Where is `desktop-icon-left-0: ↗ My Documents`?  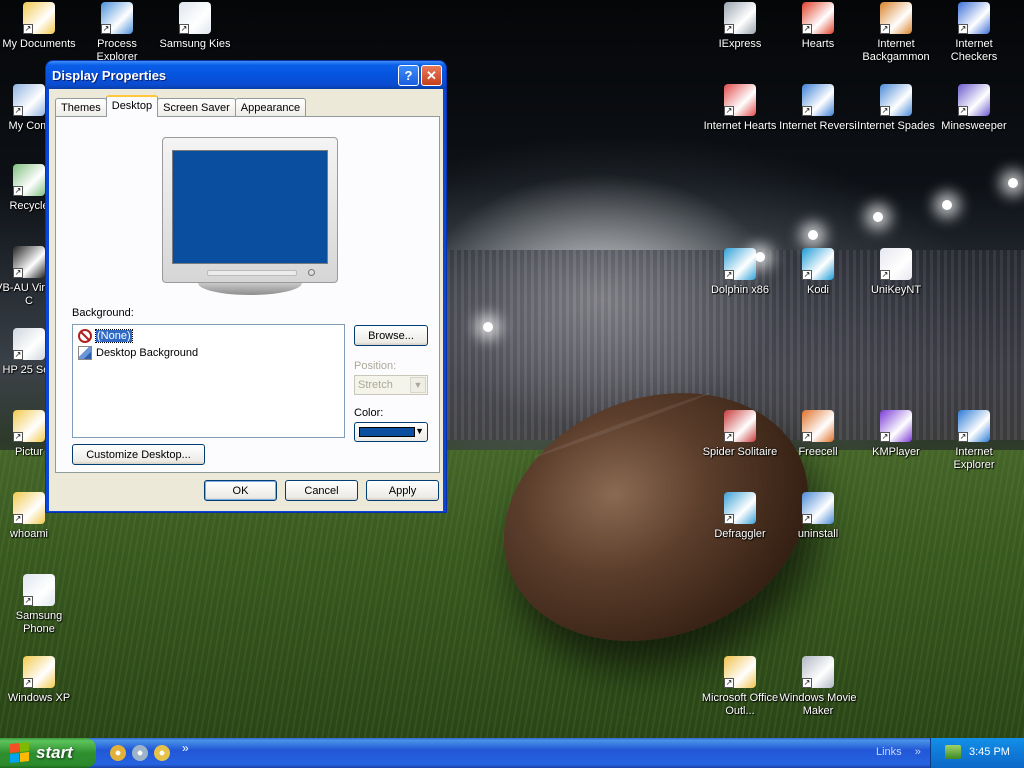
desktop-icon-left-0: ↗ My Documents is located at coordinates (39, 26).